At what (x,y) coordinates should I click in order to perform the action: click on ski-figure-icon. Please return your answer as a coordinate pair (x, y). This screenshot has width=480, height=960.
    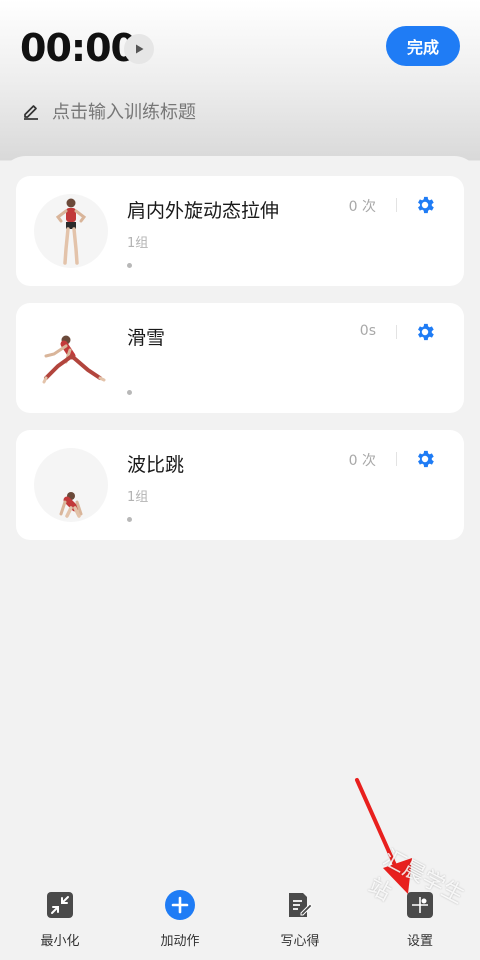
    Looking at the image, I should click on (74, 359).